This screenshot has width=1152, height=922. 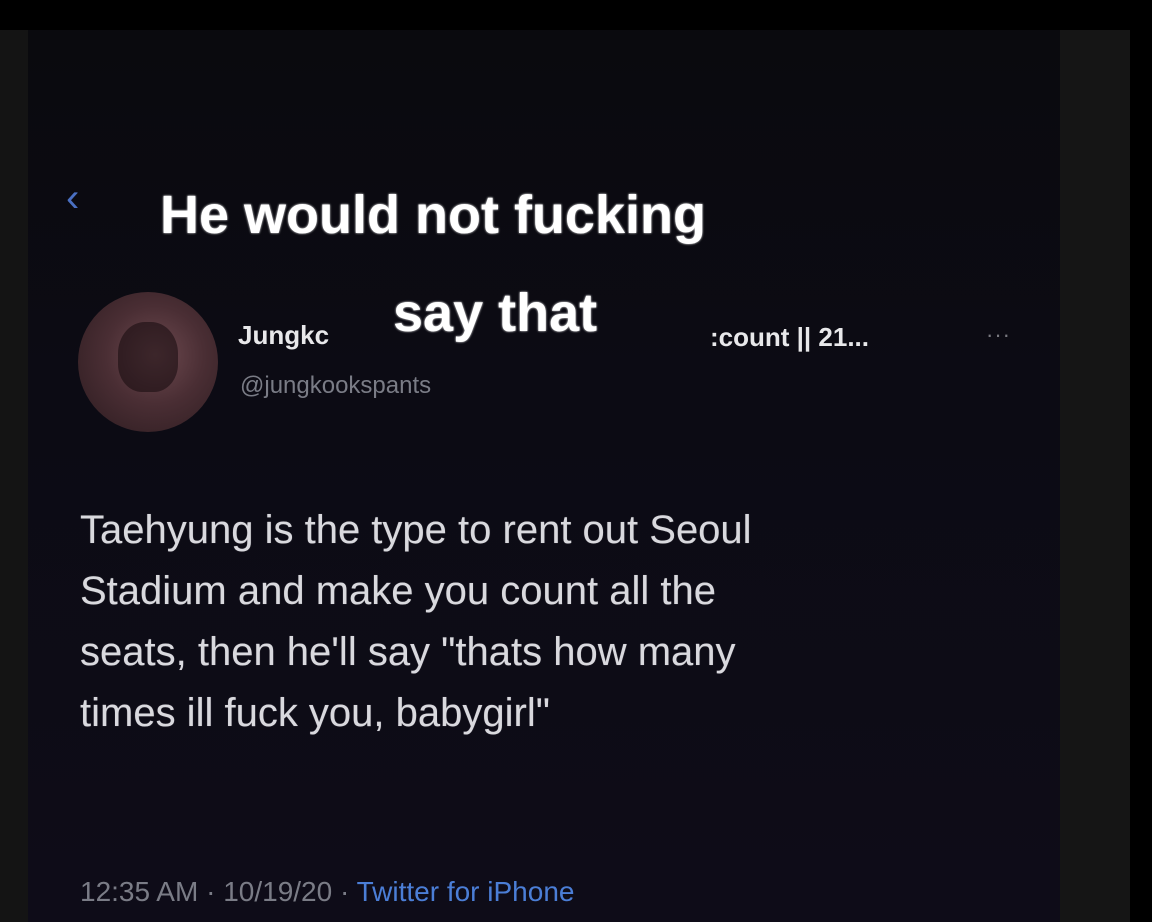 What do you see at coordinates (416, 530) in the screenshot?
I see `tweet-text-line: Taehyung is the type to rent out Seoul` at bounding box center [416, 530].